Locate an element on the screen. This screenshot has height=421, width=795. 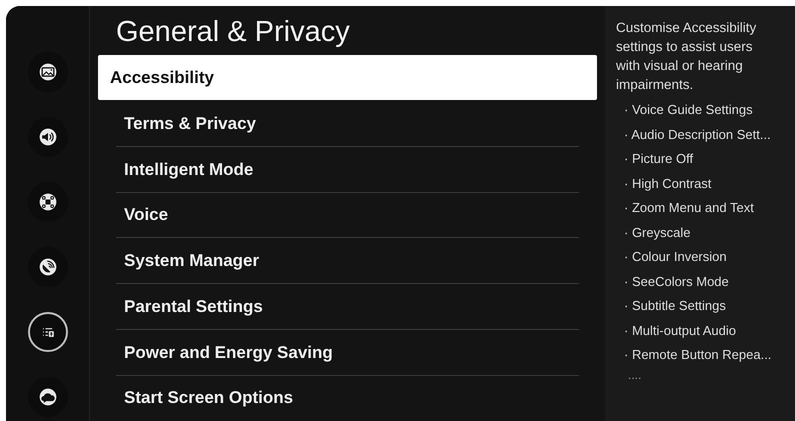
menu-item: Power and Energy Saving is located at coordinates (347, 352).